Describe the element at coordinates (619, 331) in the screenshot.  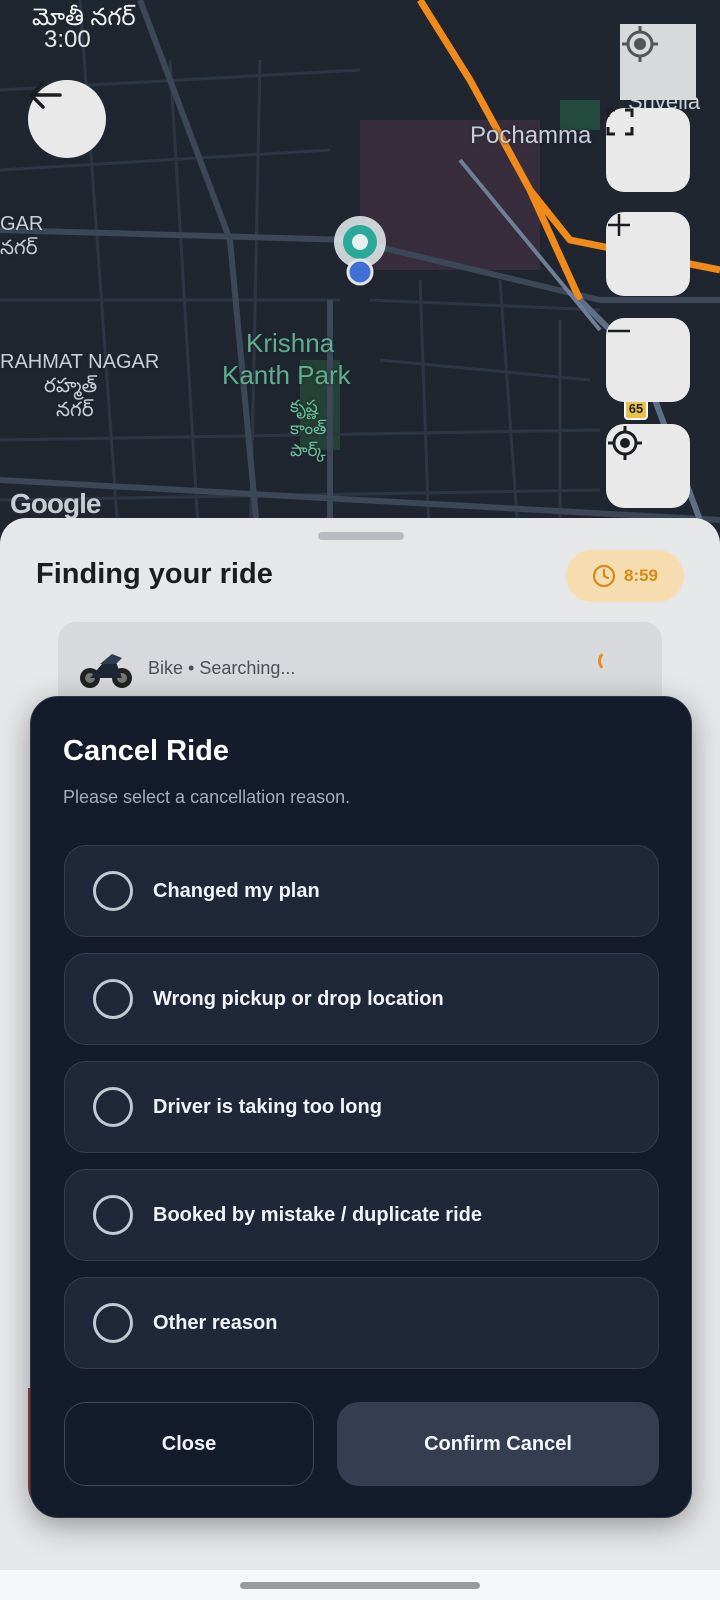
I see `minus-icon` at that location.